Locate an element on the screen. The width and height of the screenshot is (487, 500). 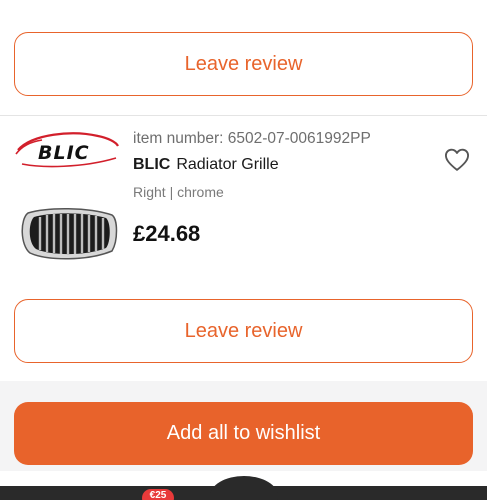
product-price: £24.68 is located at coordinates (167, 233).